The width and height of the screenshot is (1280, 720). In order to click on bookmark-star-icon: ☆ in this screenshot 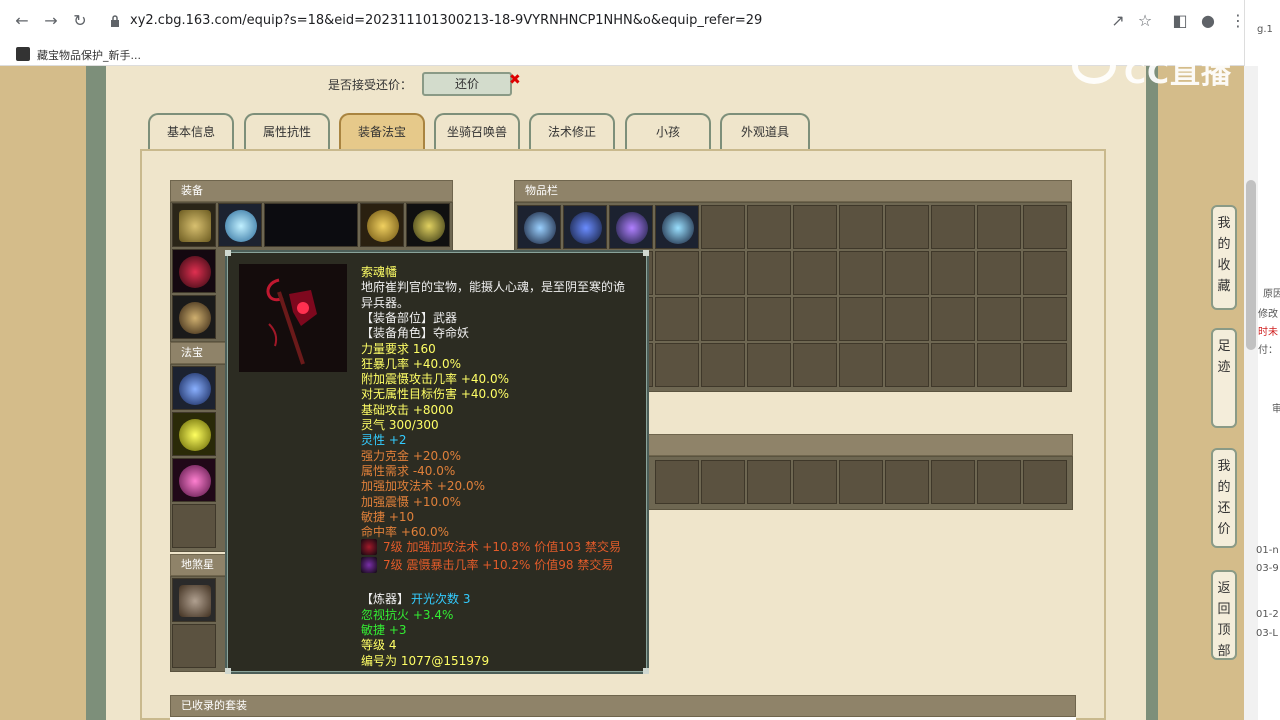, I will do `click(1145, 21)`.